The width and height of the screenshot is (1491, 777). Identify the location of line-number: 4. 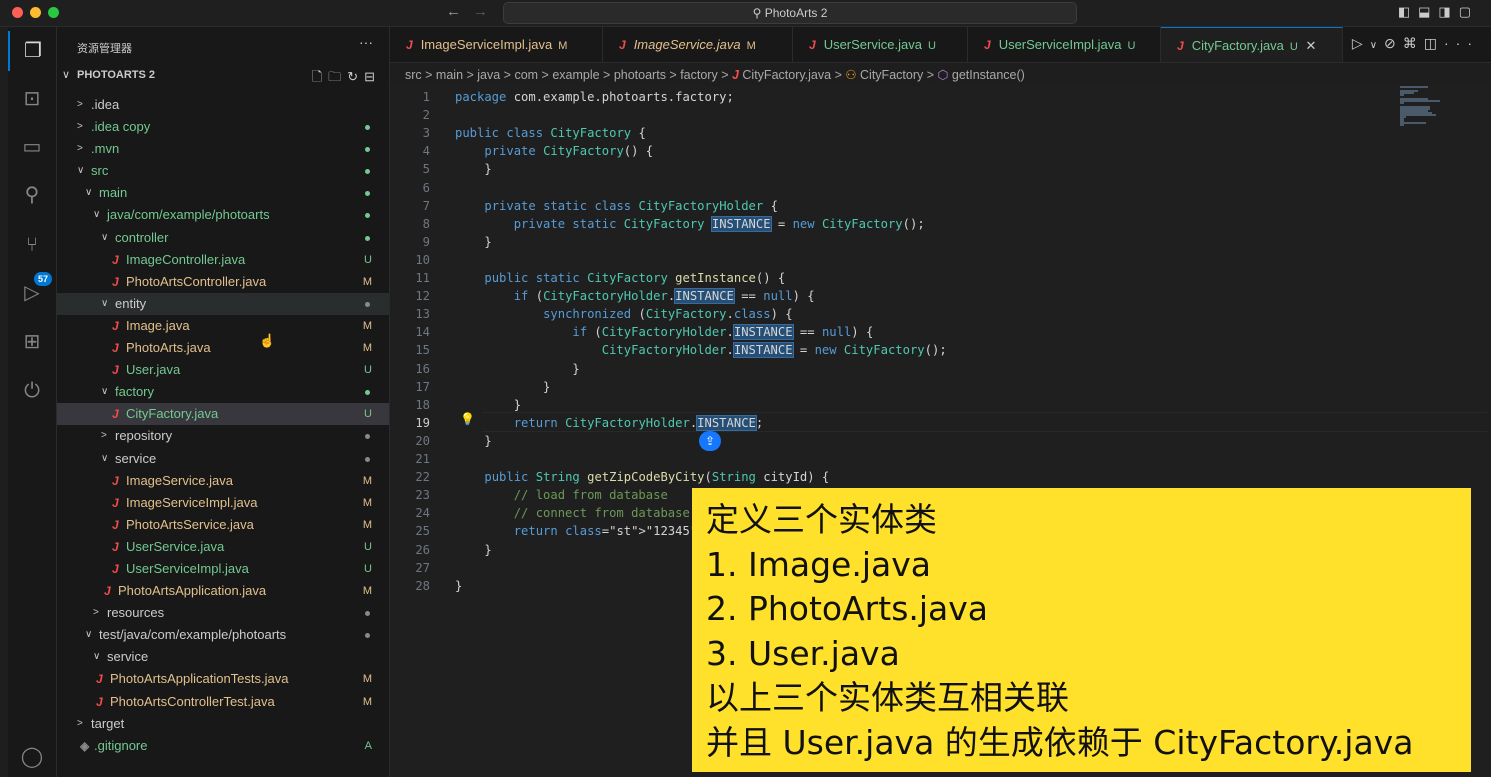
(426, 151).